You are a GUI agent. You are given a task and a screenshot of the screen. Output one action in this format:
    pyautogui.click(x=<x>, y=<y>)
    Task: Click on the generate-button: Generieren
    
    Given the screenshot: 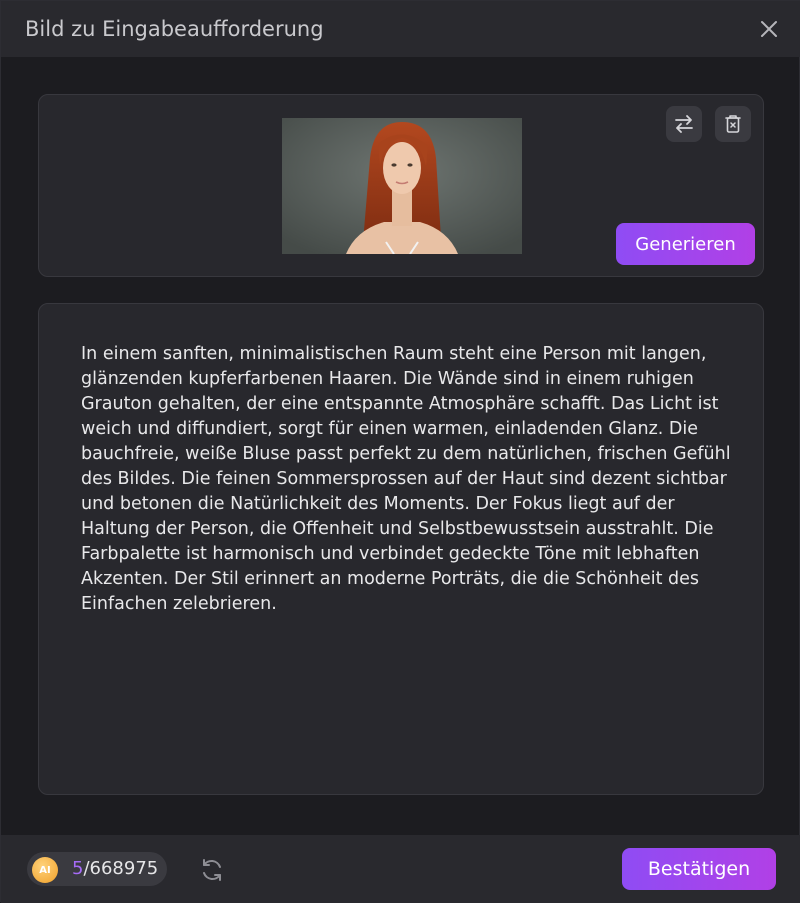 What is the action you would take?
    pyautogui.click(x=685, y=244)
    